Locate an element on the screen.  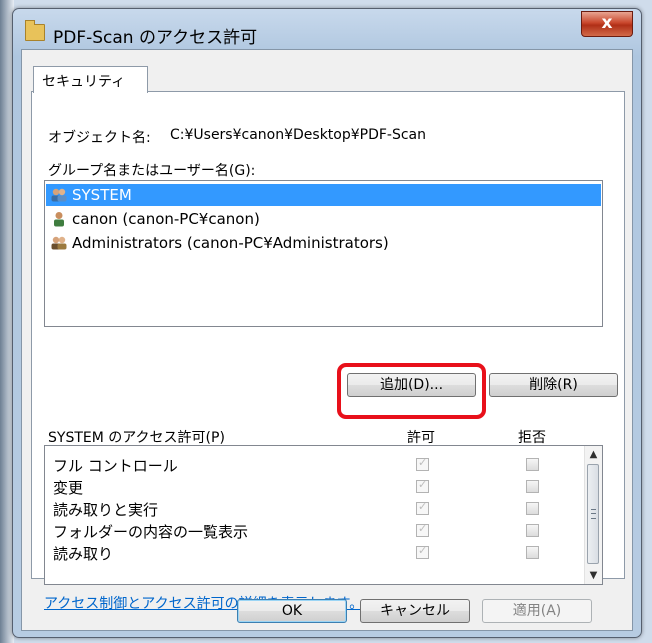
object-name-value: C:¥Users¥canon¥Desktop¥PDF-Scan is located at coordinates (298, 135).